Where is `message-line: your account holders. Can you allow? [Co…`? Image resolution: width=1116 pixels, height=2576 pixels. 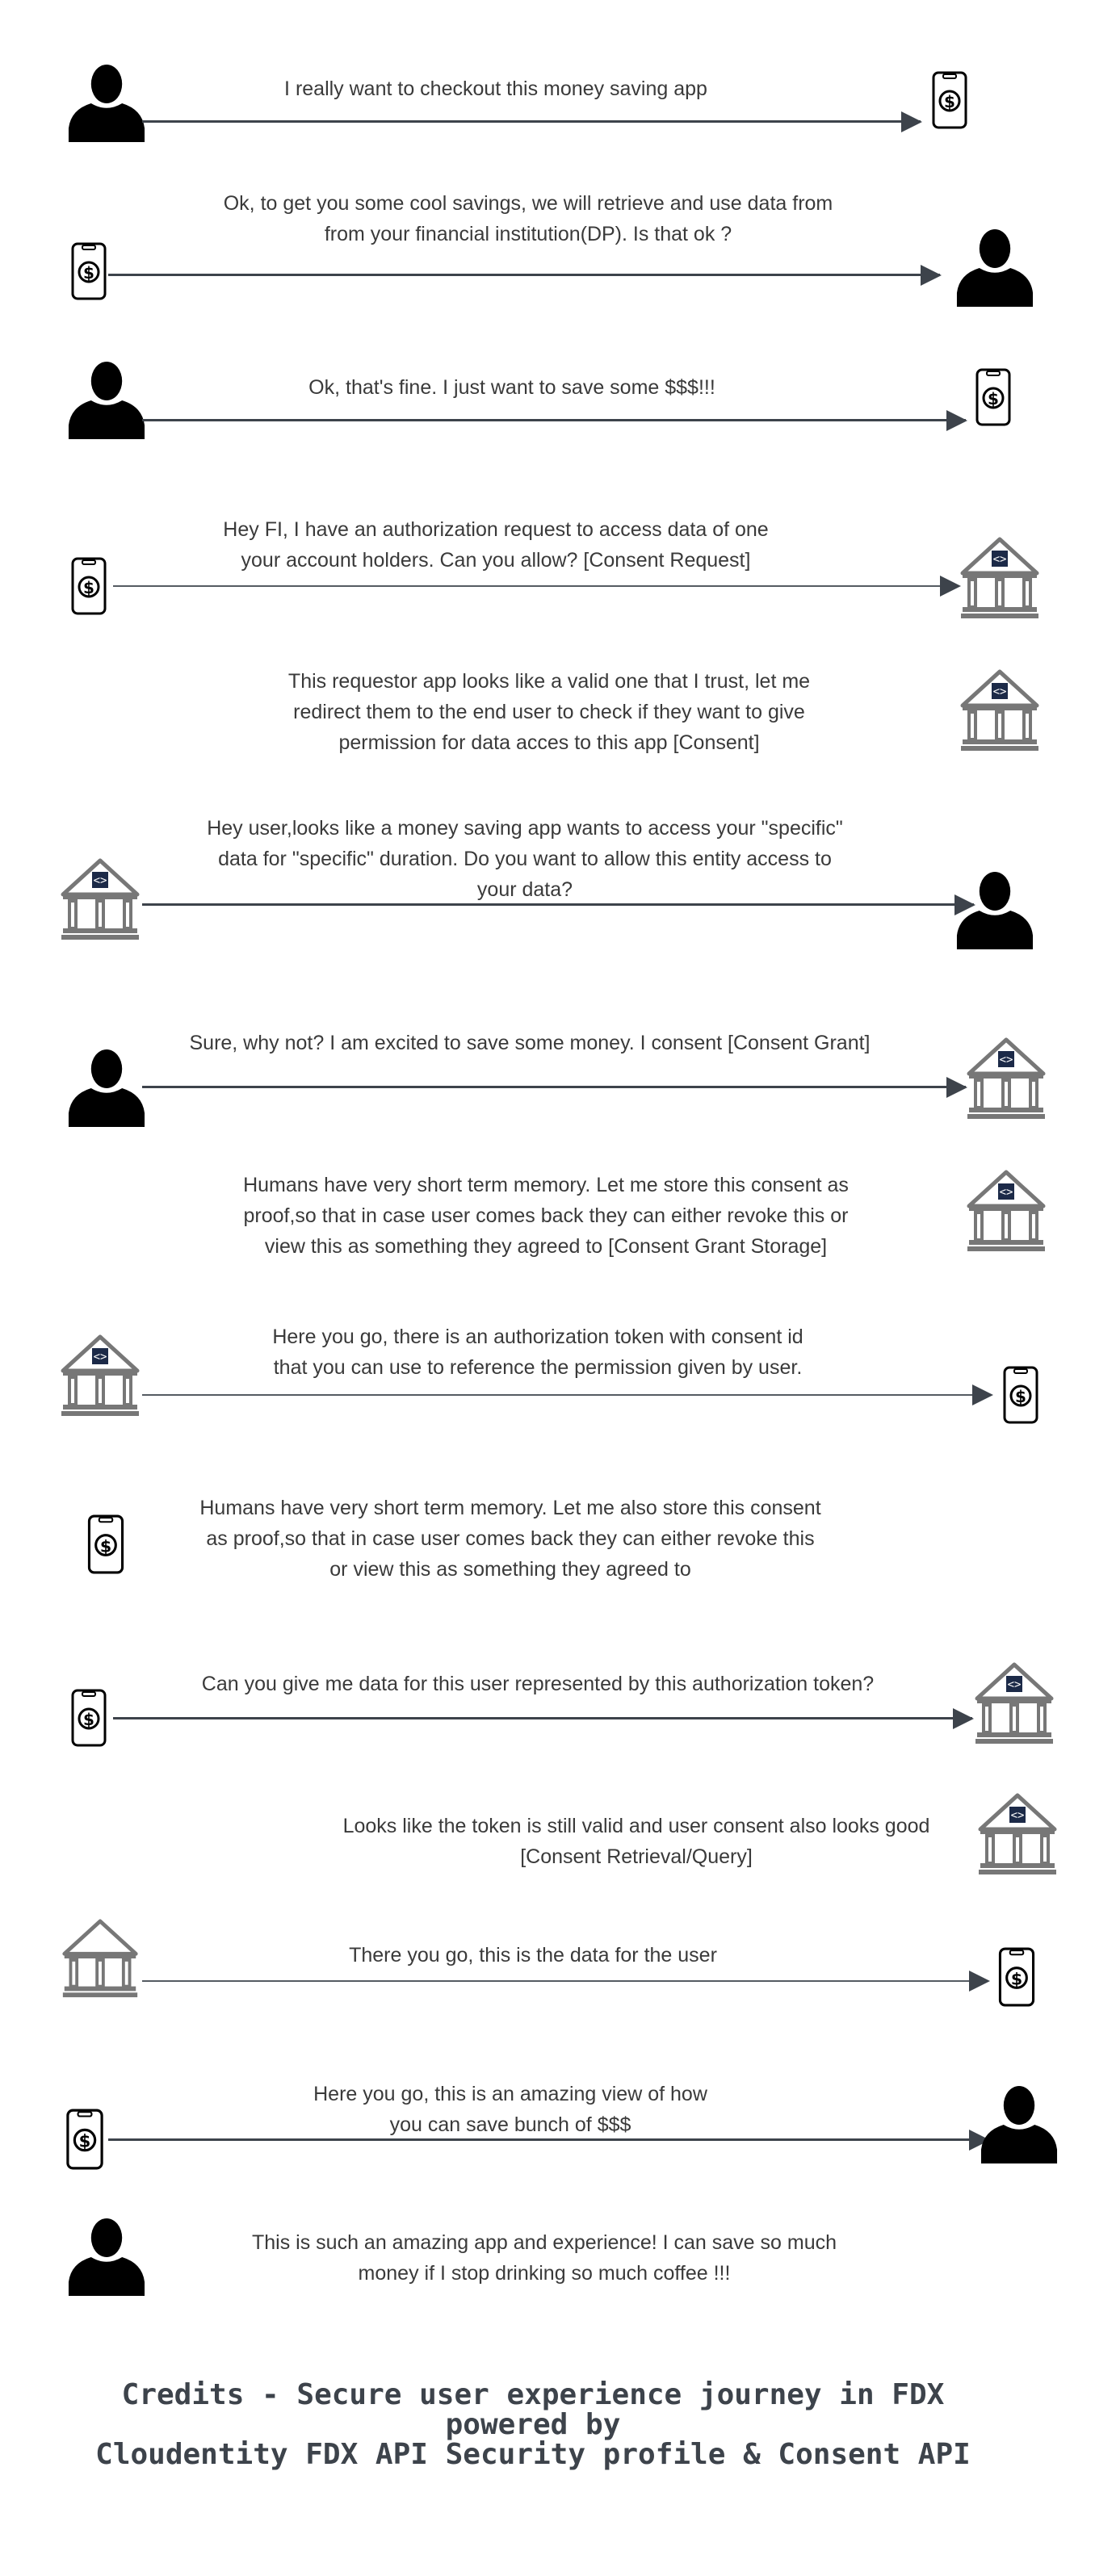 message-line: your account holders. Can you allow? [Co… is located at coordinates (496, 560).